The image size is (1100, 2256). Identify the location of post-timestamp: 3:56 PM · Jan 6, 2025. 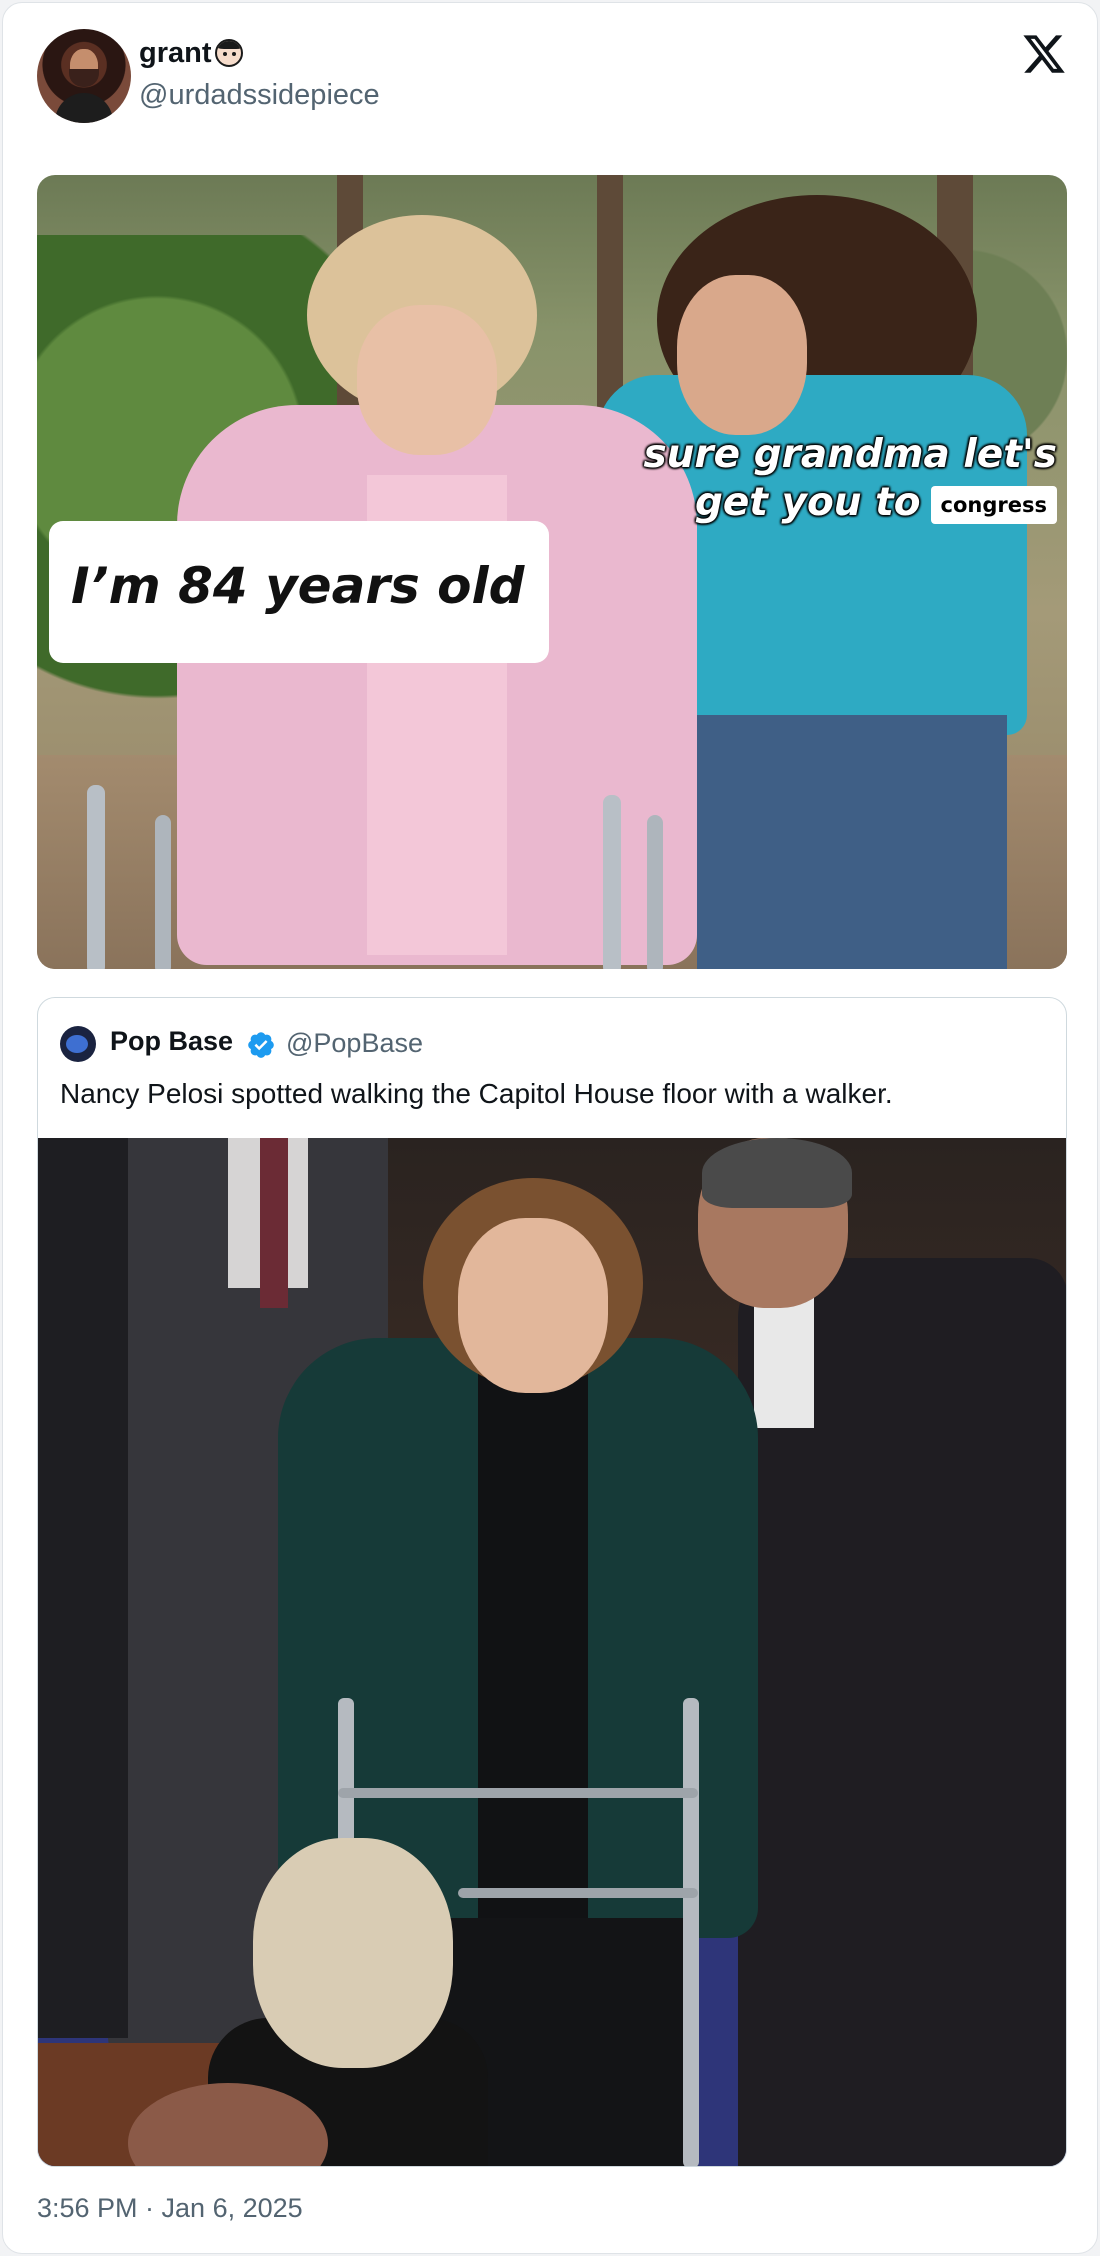
(170, 2208).